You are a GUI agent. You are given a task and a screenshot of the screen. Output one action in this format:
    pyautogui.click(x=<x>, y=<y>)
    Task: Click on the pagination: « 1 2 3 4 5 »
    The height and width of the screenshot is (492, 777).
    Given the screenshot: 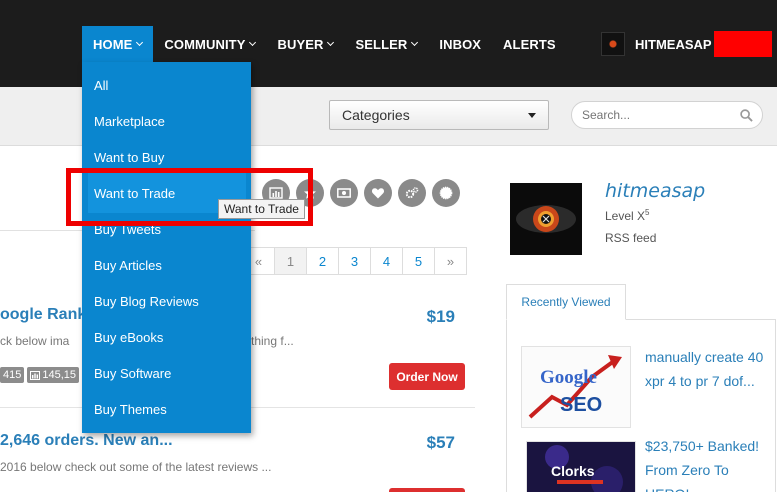 What is the action you would take?
    pyautogui.click(x=354, y=261)
    